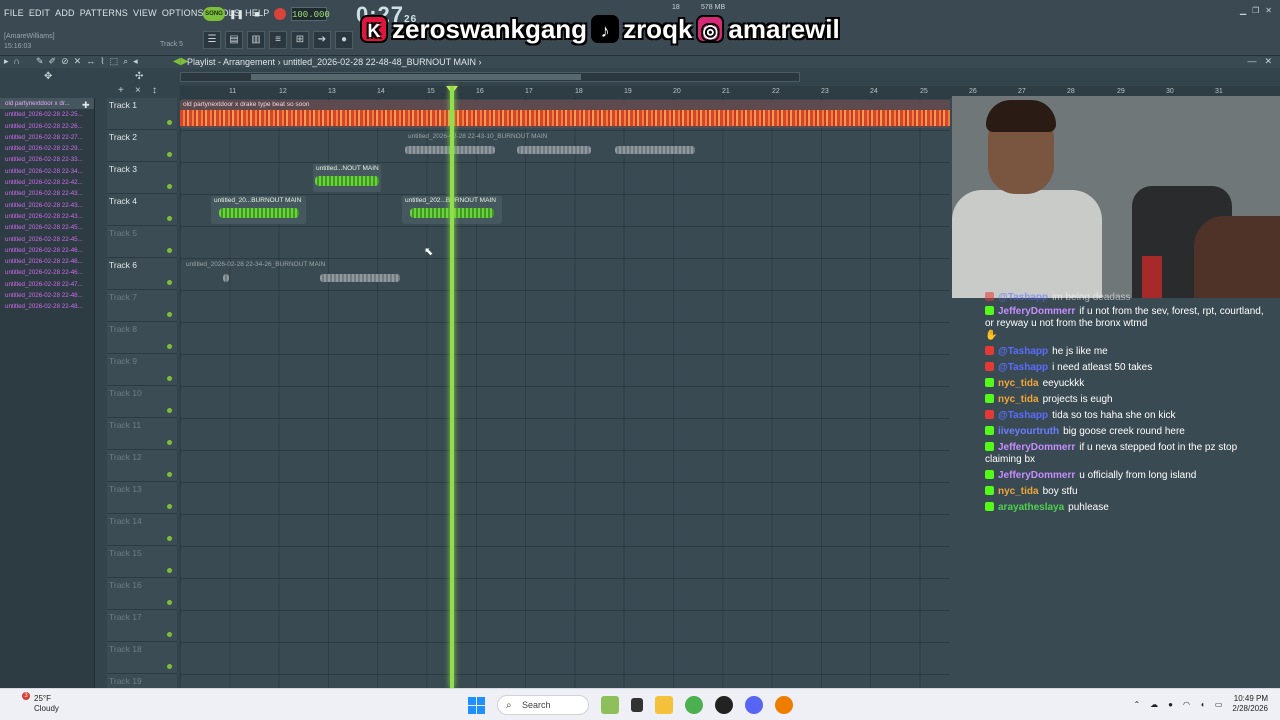 This screenshot has height=720, width=1280. What do you see at coordinates (1202, 704) in the screenshot?
I see `volume-icon: ◖` at bounding box center [1202, 704].